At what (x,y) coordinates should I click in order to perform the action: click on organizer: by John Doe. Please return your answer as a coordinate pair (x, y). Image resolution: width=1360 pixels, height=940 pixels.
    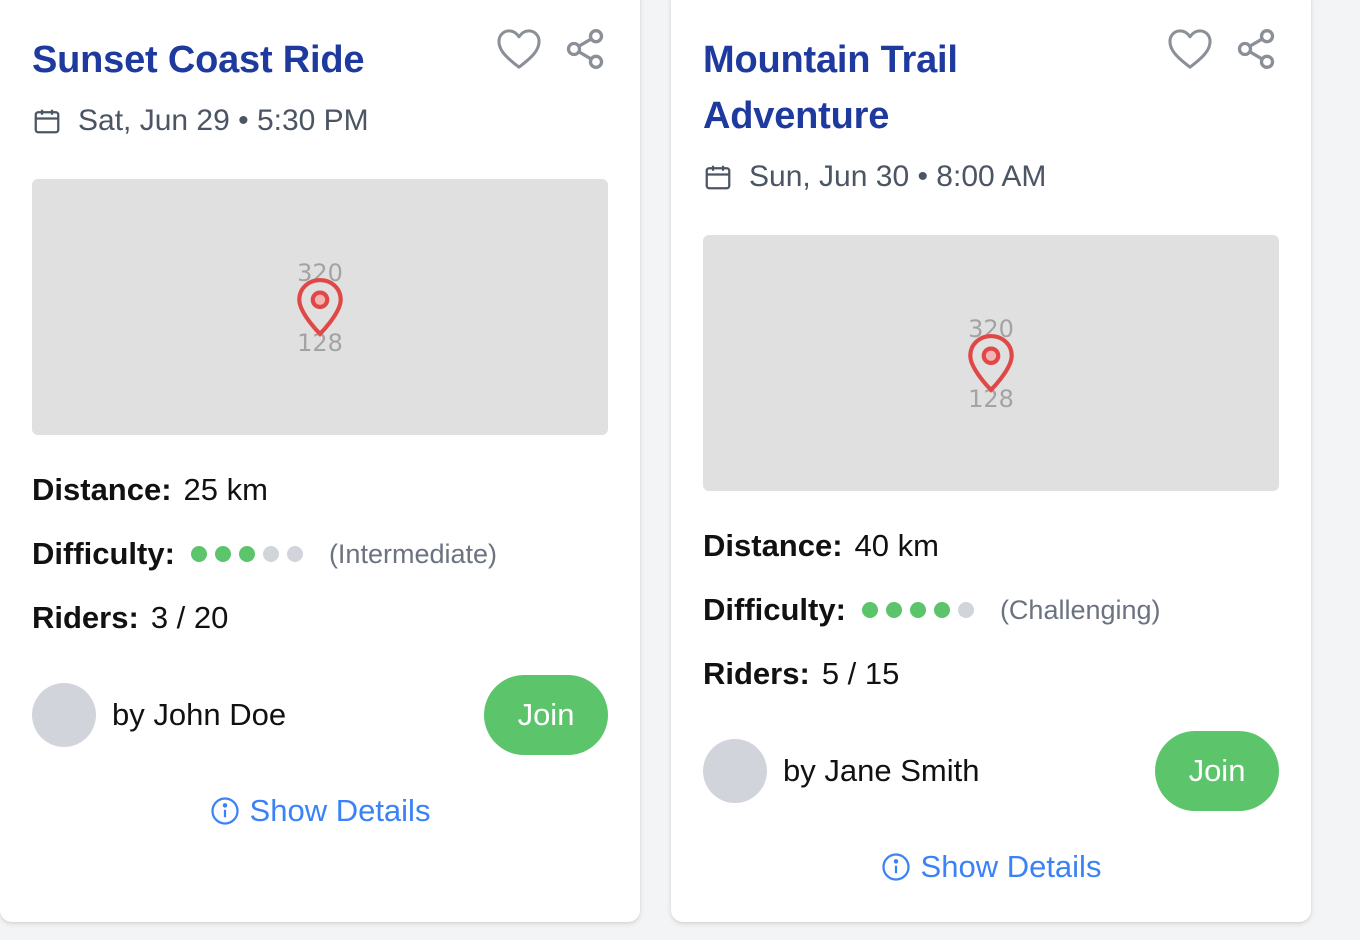
    Looking at the image, I should click on (159, 715).